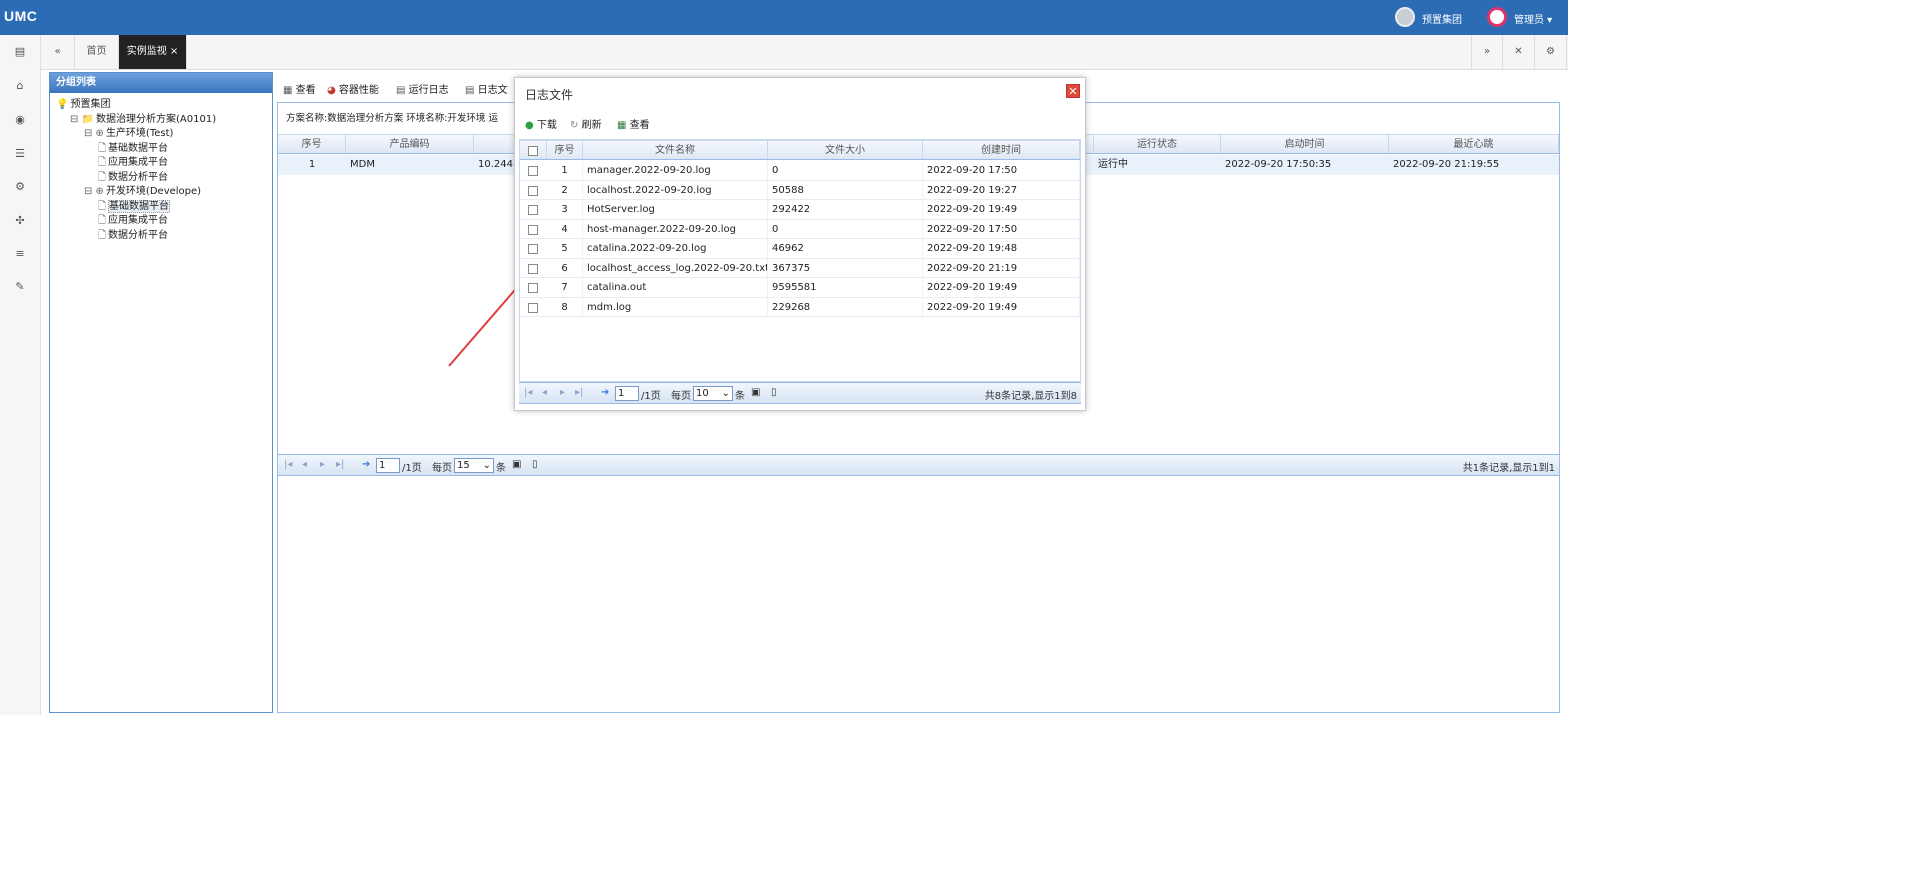 The height and width of the screenshot is (877, 1922). What do you see at coordinates (800, 171) in the screenshot?
I see `table-row: 1 manager.2022-09-20.log 0 2022-09-20 17:50` at bounding box center [800, 171].